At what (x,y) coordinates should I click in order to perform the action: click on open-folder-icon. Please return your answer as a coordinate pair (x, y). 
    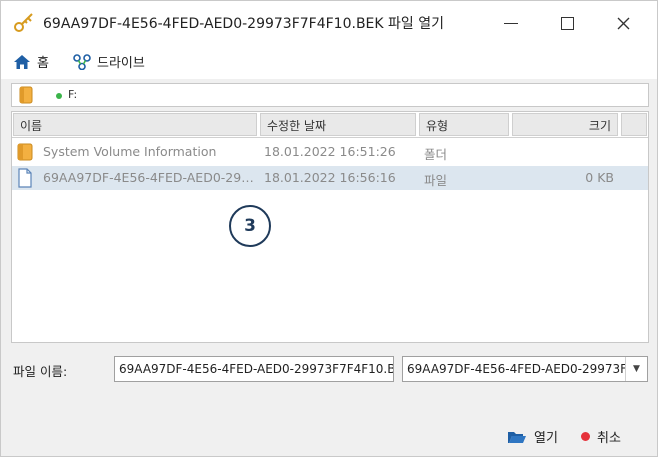
    Looking at the image, I should click on (517, 437).